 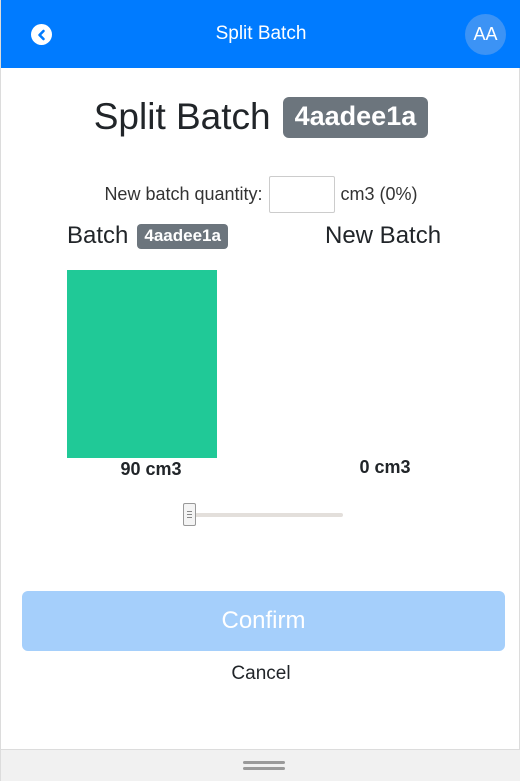 I want to click on back-button, so click(x=41, y=34).